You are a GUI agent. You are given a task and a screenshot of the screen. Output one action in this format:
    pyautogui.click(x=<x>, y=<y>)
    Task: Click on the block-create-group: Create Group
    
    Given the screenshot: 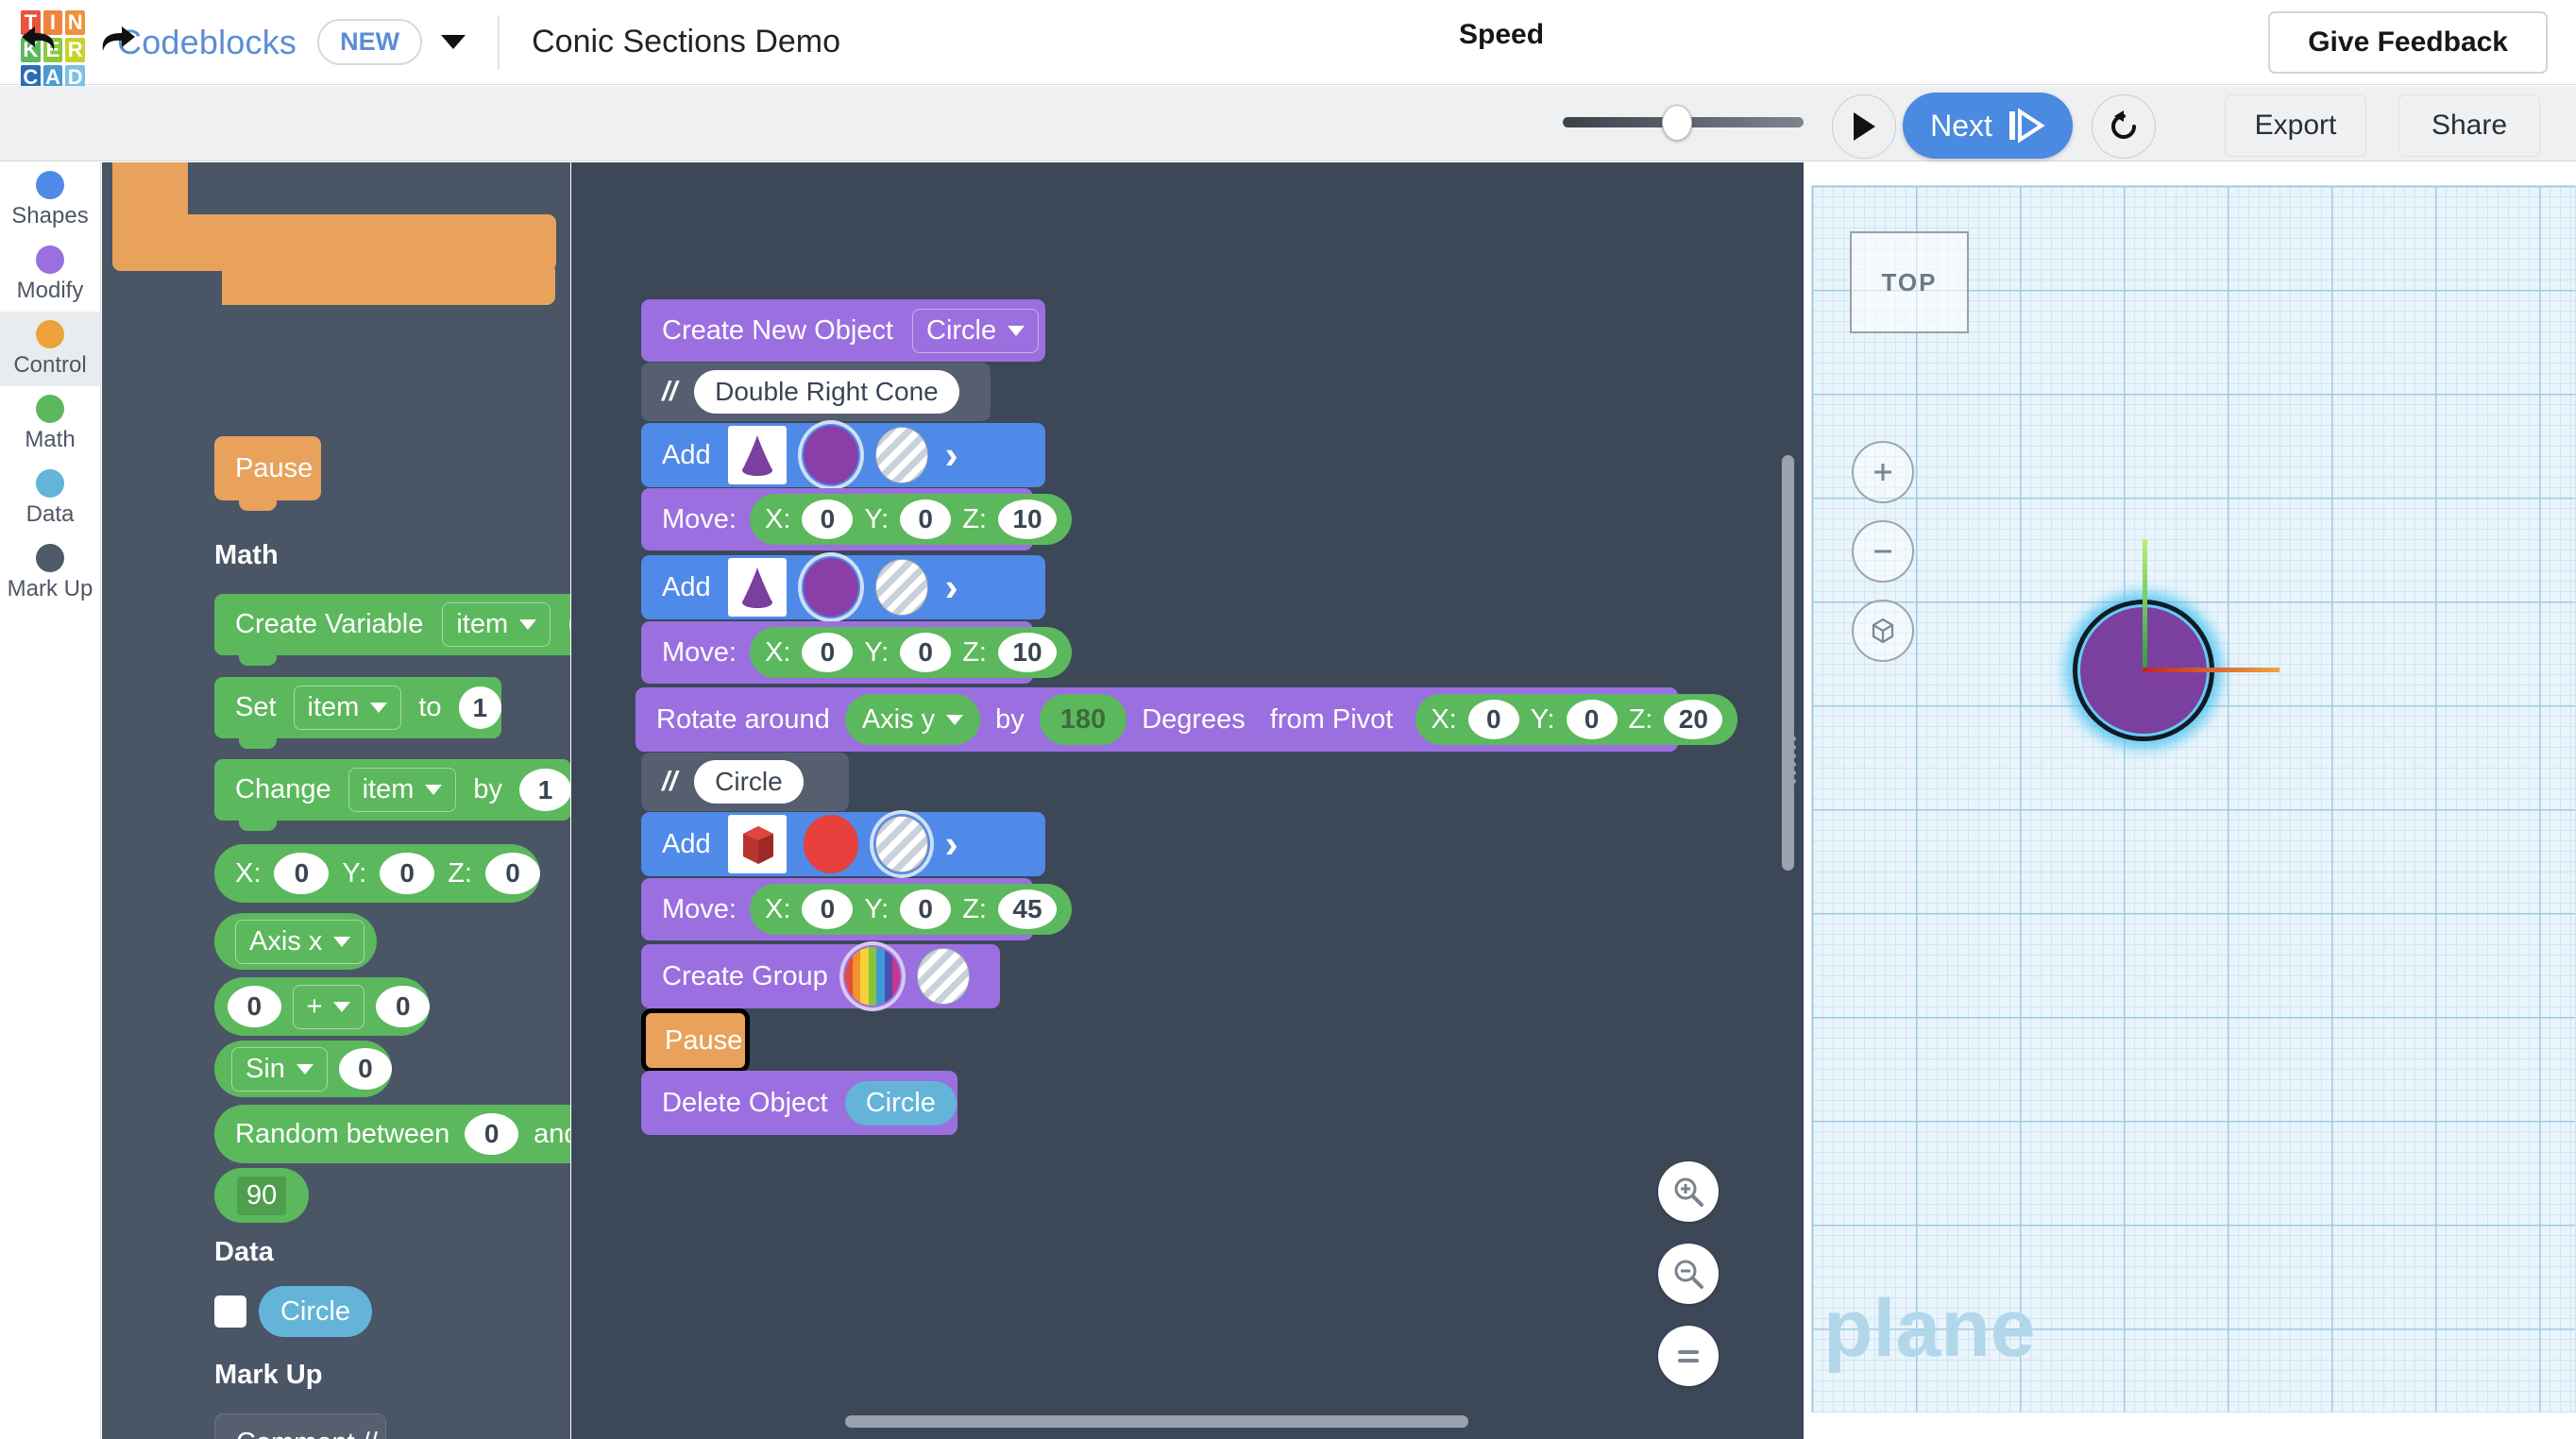 What is the action you would take?
    pyautogui.click(x=820, y=976)
    